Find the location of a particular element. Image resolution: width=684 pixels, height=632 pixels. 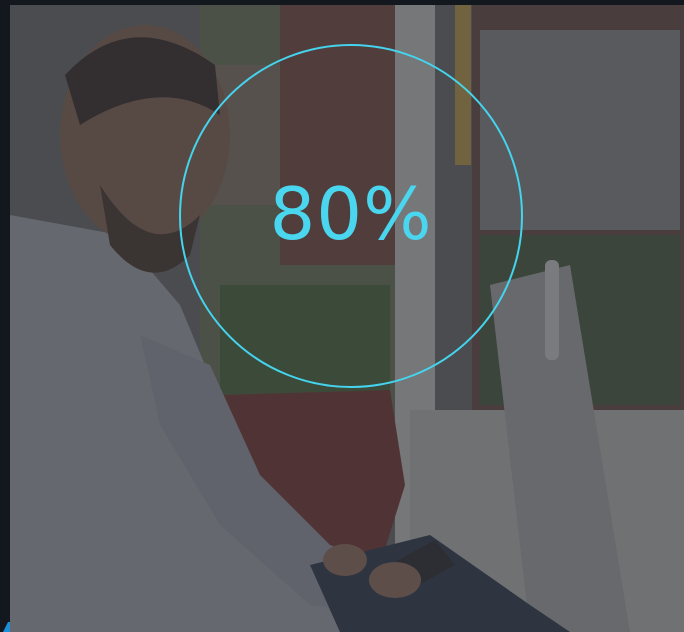

corner-accent-icon is located at coordinates (6, 627).